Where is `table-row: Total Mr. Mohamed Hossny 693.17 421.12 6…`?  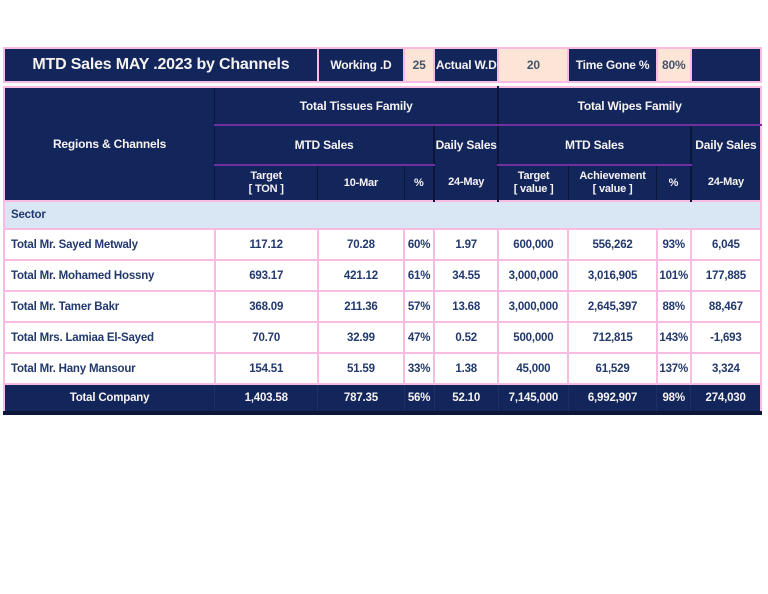 table-row: Total Mr. Mohamed Hossny 693.17 421.12 6… is located at coordinates (383, 275).